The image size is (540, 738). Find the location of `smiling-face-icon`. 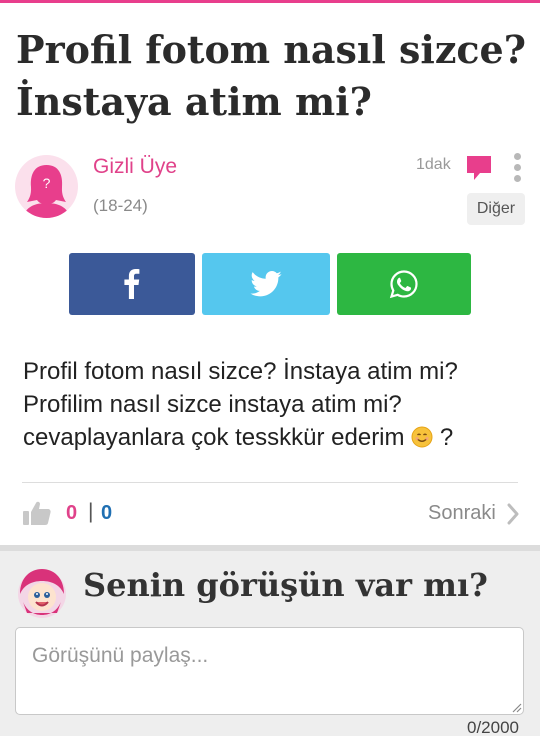

smiling-face-icon is located at coordinates (422, 437).